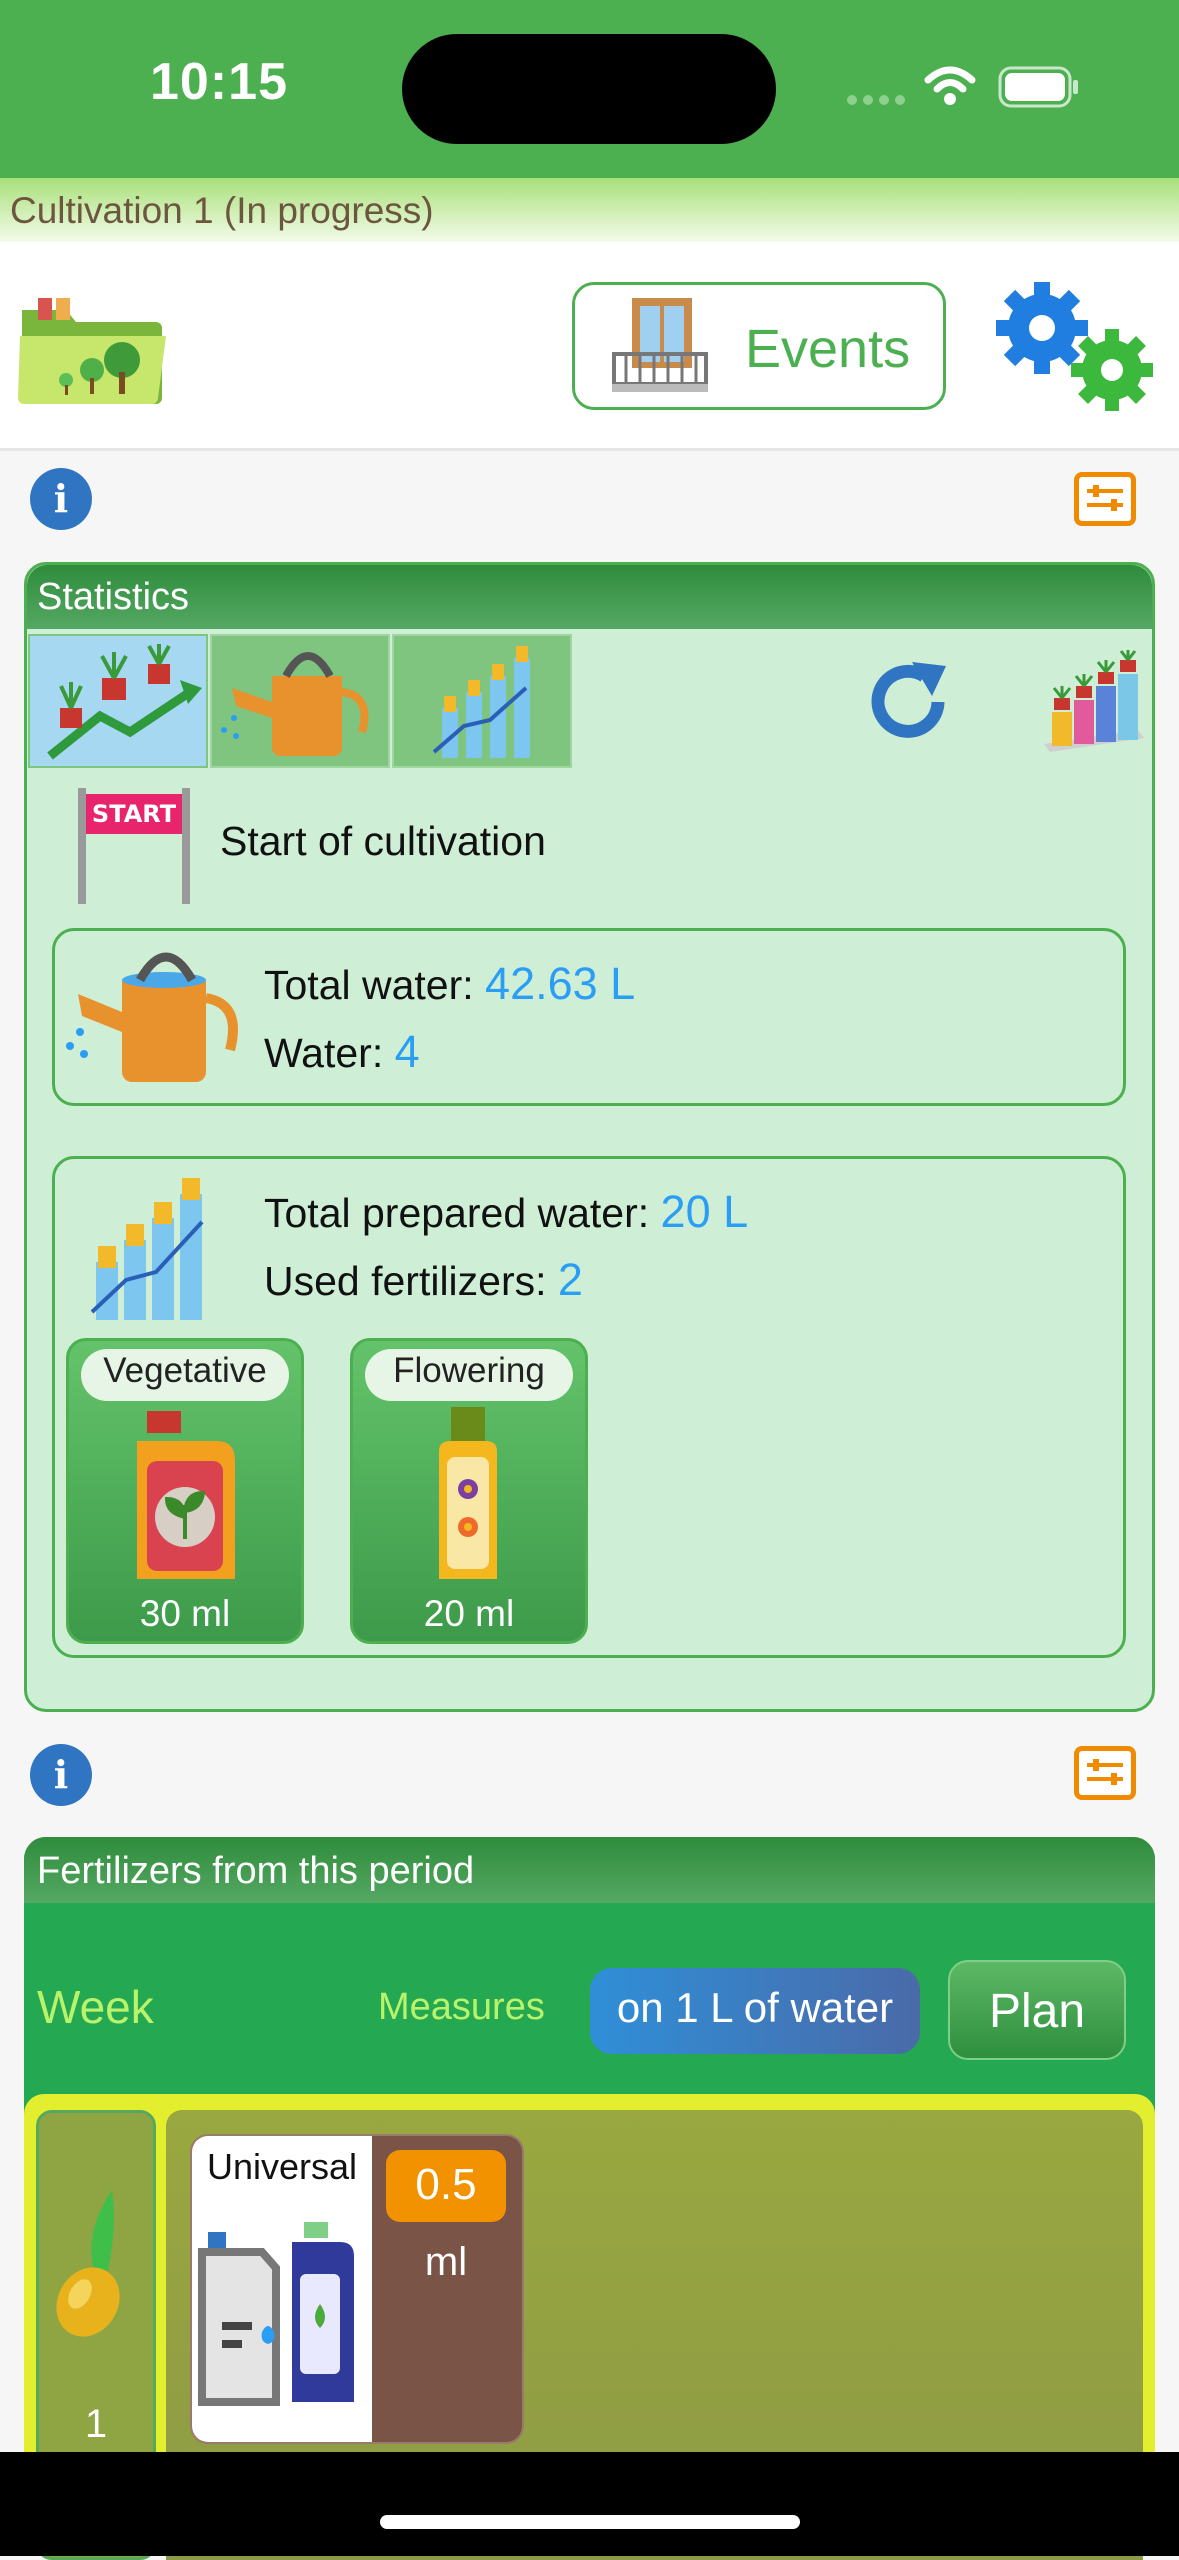 This screenshot has width=1179, height=2560. What do you see at coordinates (461, 2007) in the screenshot?
I see `measures-label: Measures` at bounding box center [461, 2007].